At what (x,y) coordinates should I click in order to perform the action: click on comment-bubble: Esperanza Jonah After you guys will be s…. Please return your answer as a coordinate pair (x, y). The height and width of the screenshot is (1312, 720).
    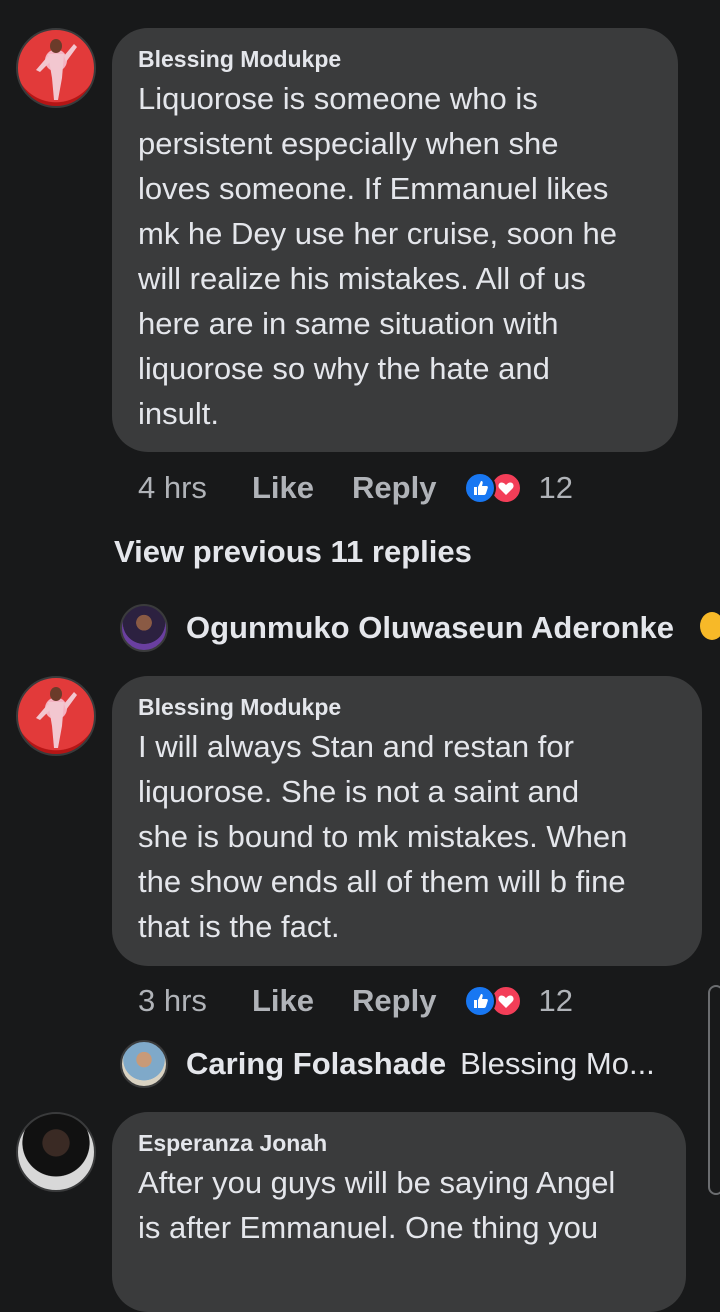
    Looking at the image, I should click on (399, 1212).